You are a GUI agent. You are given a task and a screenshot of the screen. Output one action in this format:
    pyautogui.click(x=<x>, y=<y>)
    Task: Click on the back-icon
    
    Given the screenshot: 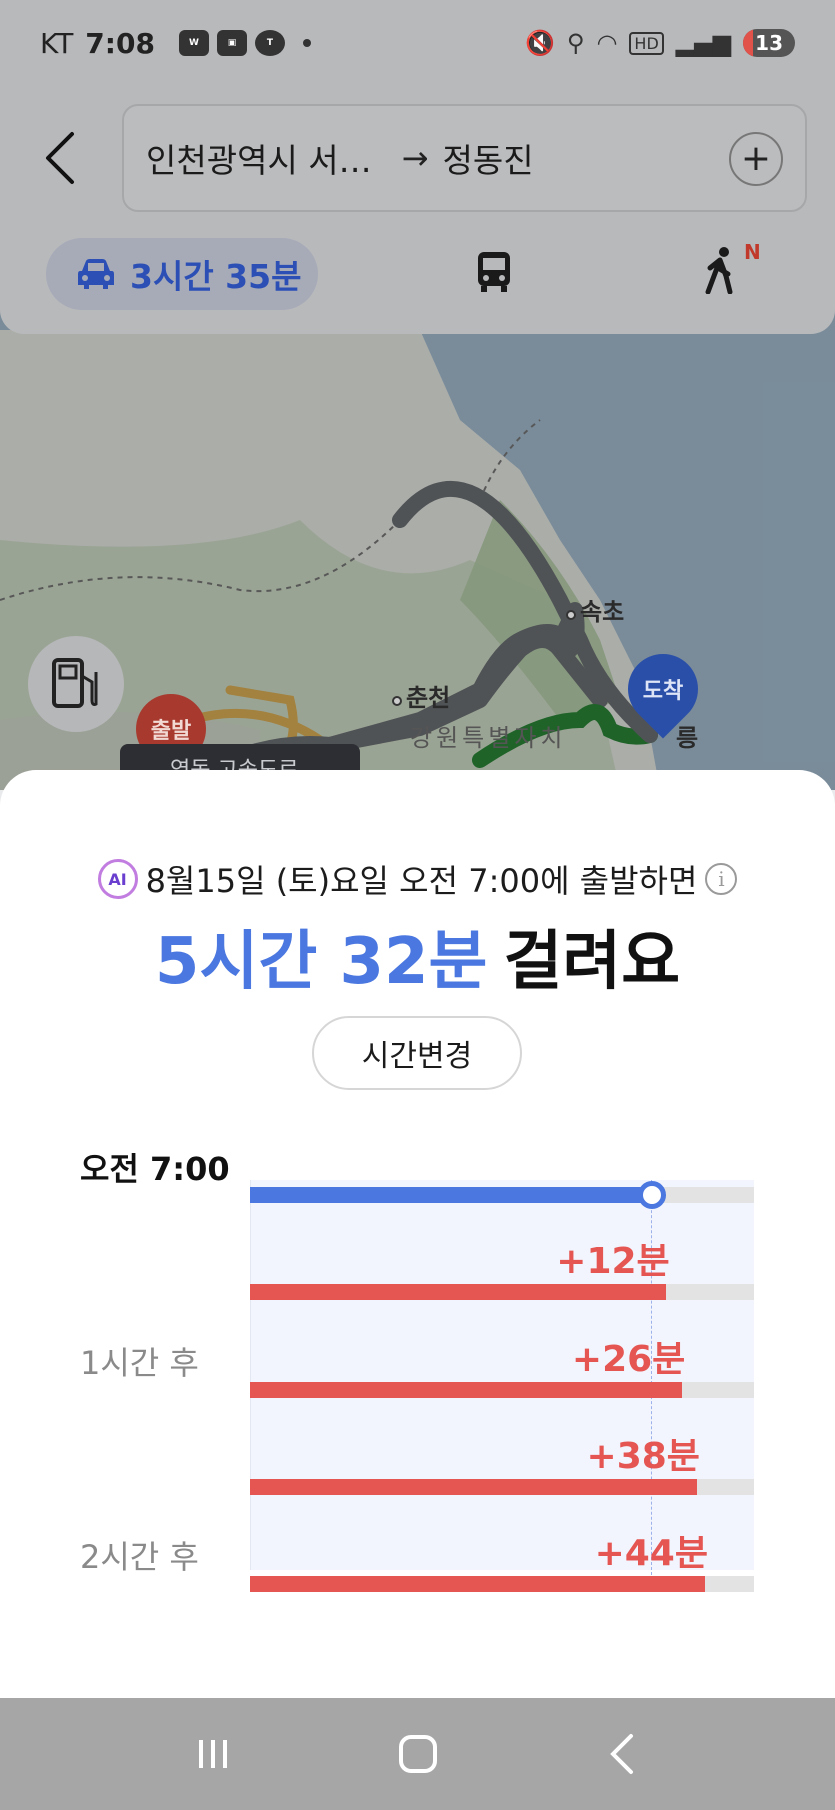 What is the action you would take?
    pyautogui.click(x=621, y=1754)
    